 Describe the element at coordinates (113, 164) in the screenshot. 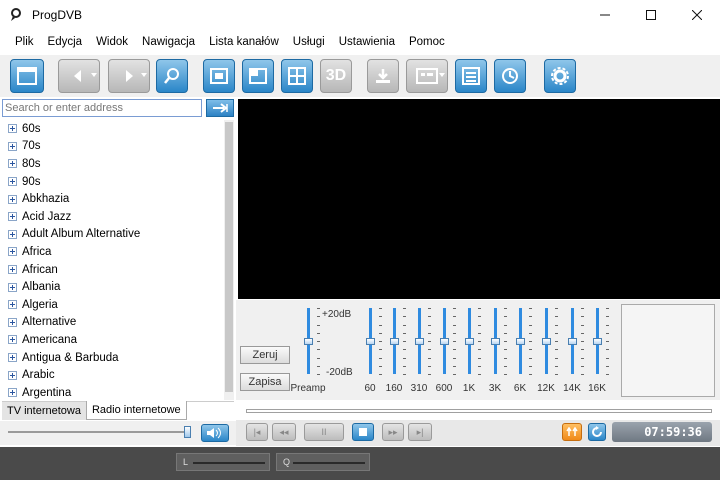

I see `tree-item: 80s` at that location.